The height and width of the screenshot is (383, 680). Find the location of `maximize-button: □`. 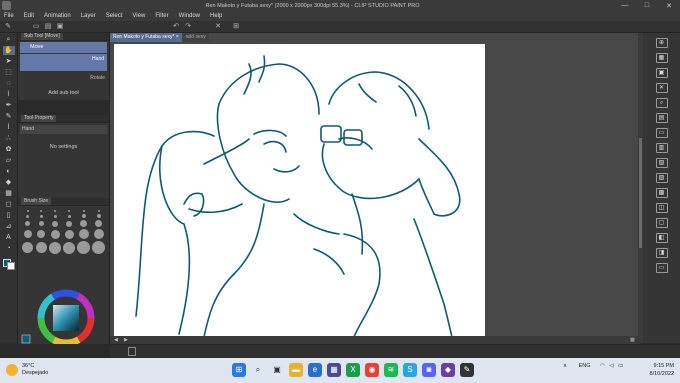

maximize-button: □ is located at coordinates (647, 6).